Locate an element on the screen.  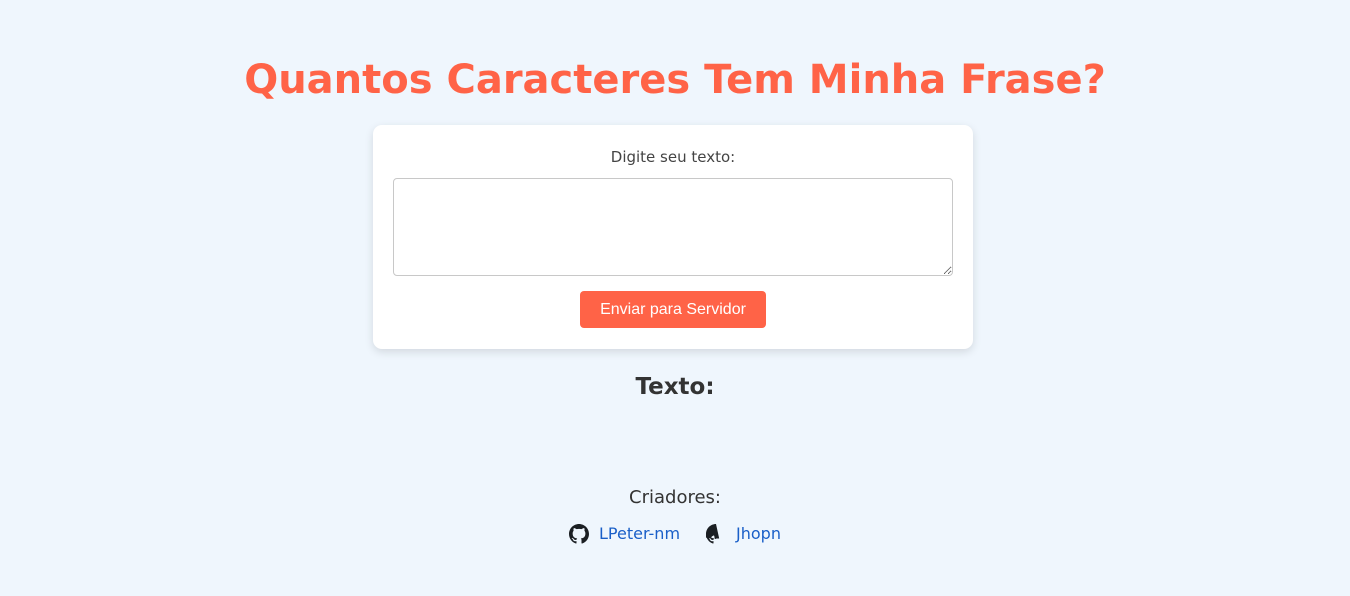
creators-links: LPeter-nm Jhopn is located at coordinates (675, 534).